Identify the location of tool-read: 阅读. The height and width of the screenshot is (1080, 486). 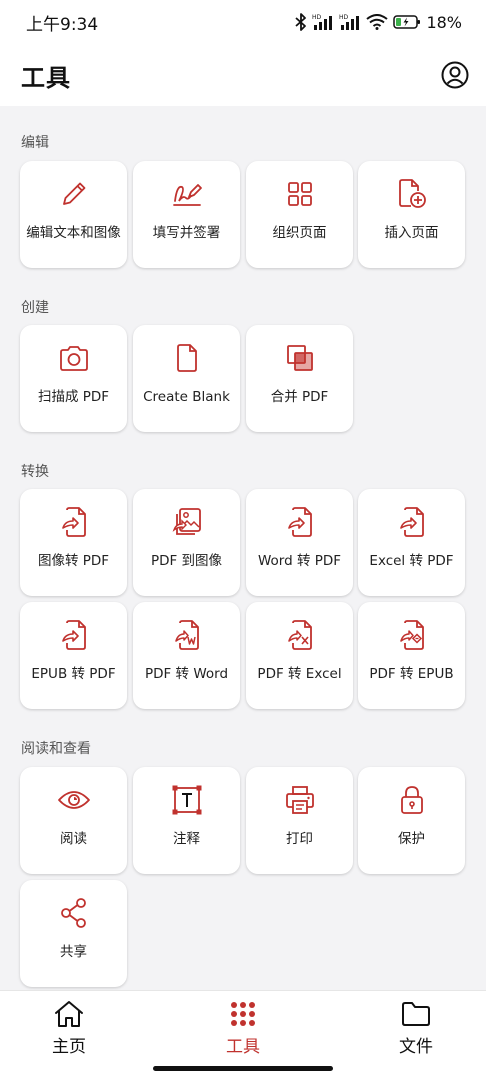
(73, 820).